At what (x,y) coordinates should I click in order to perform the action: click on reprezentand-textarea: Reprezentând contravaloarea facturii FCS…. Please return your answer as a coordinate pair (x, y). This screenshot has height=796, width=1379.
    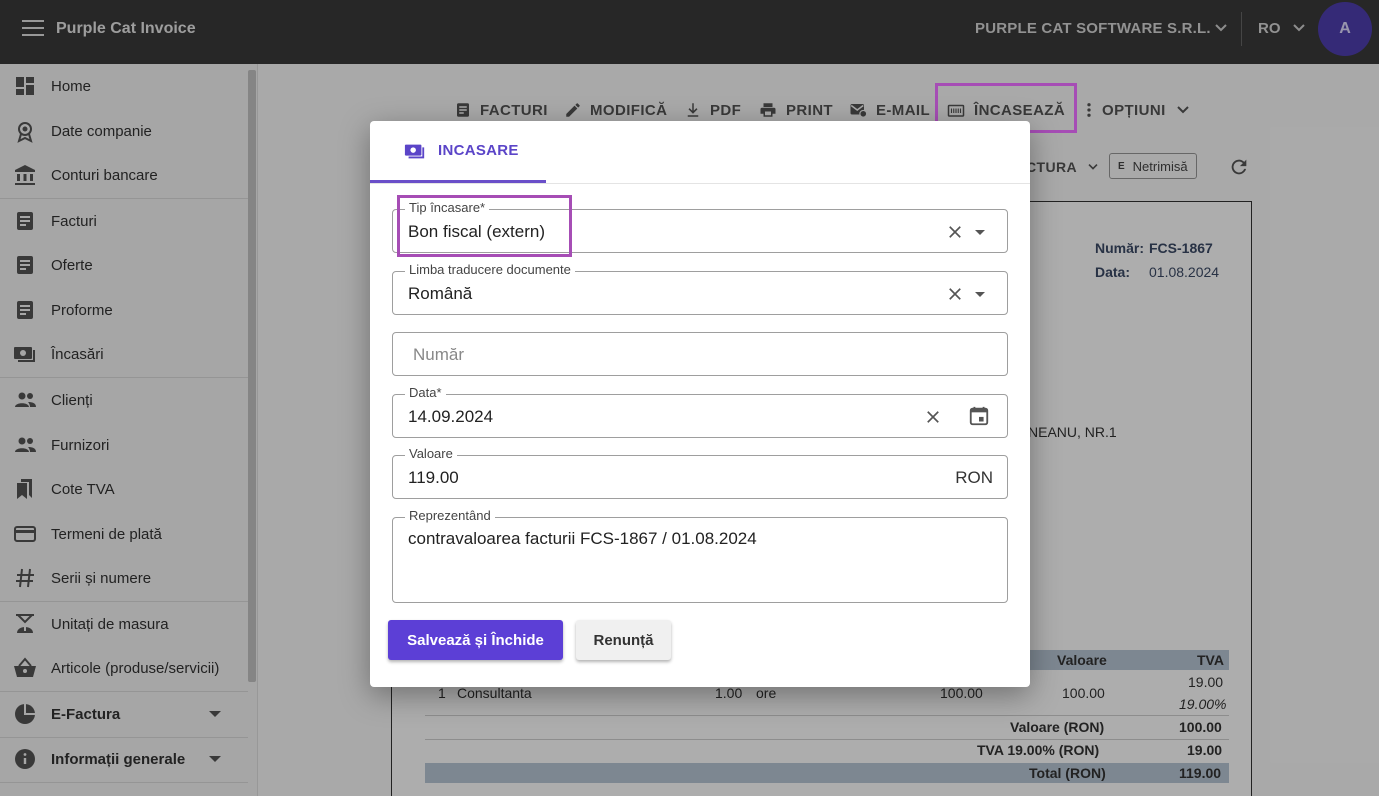
    Looking at the image, I should click on (700, 555).